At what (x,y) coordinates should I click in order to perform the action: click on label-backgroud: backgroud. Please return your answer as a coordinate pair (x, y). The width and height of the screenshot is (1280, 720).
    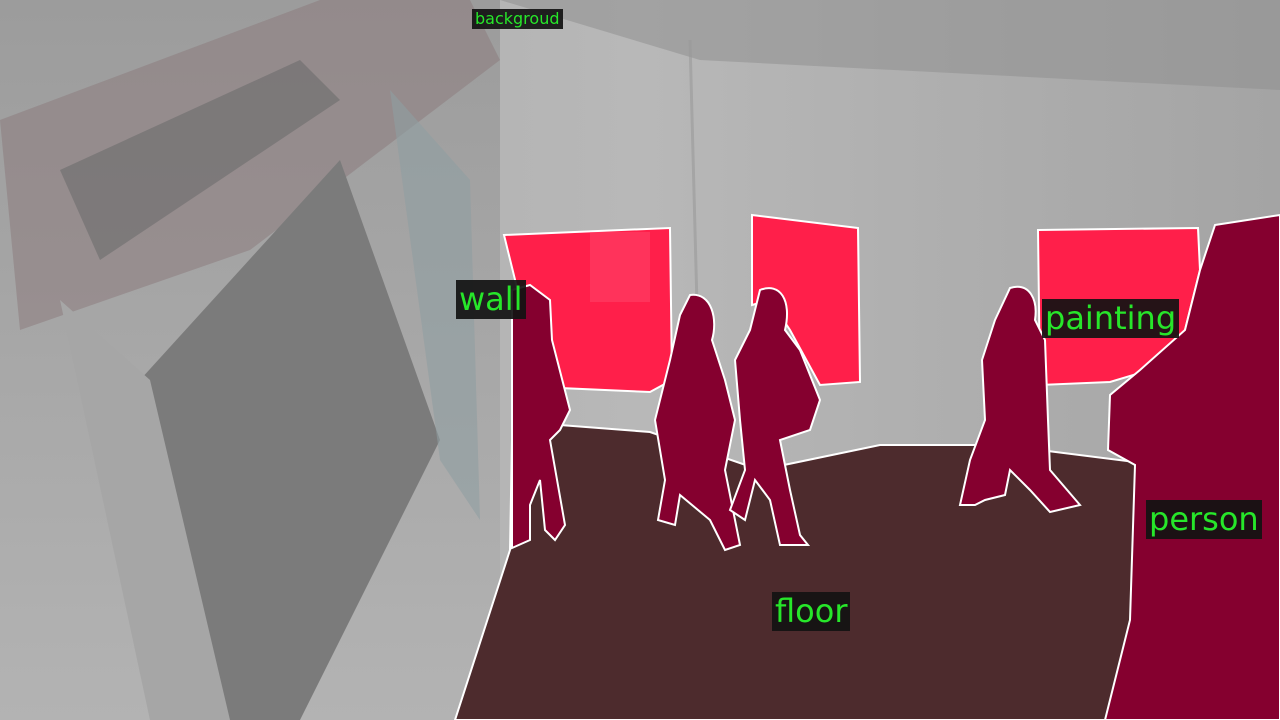
    Looking at the image, I should click on (517, 19).